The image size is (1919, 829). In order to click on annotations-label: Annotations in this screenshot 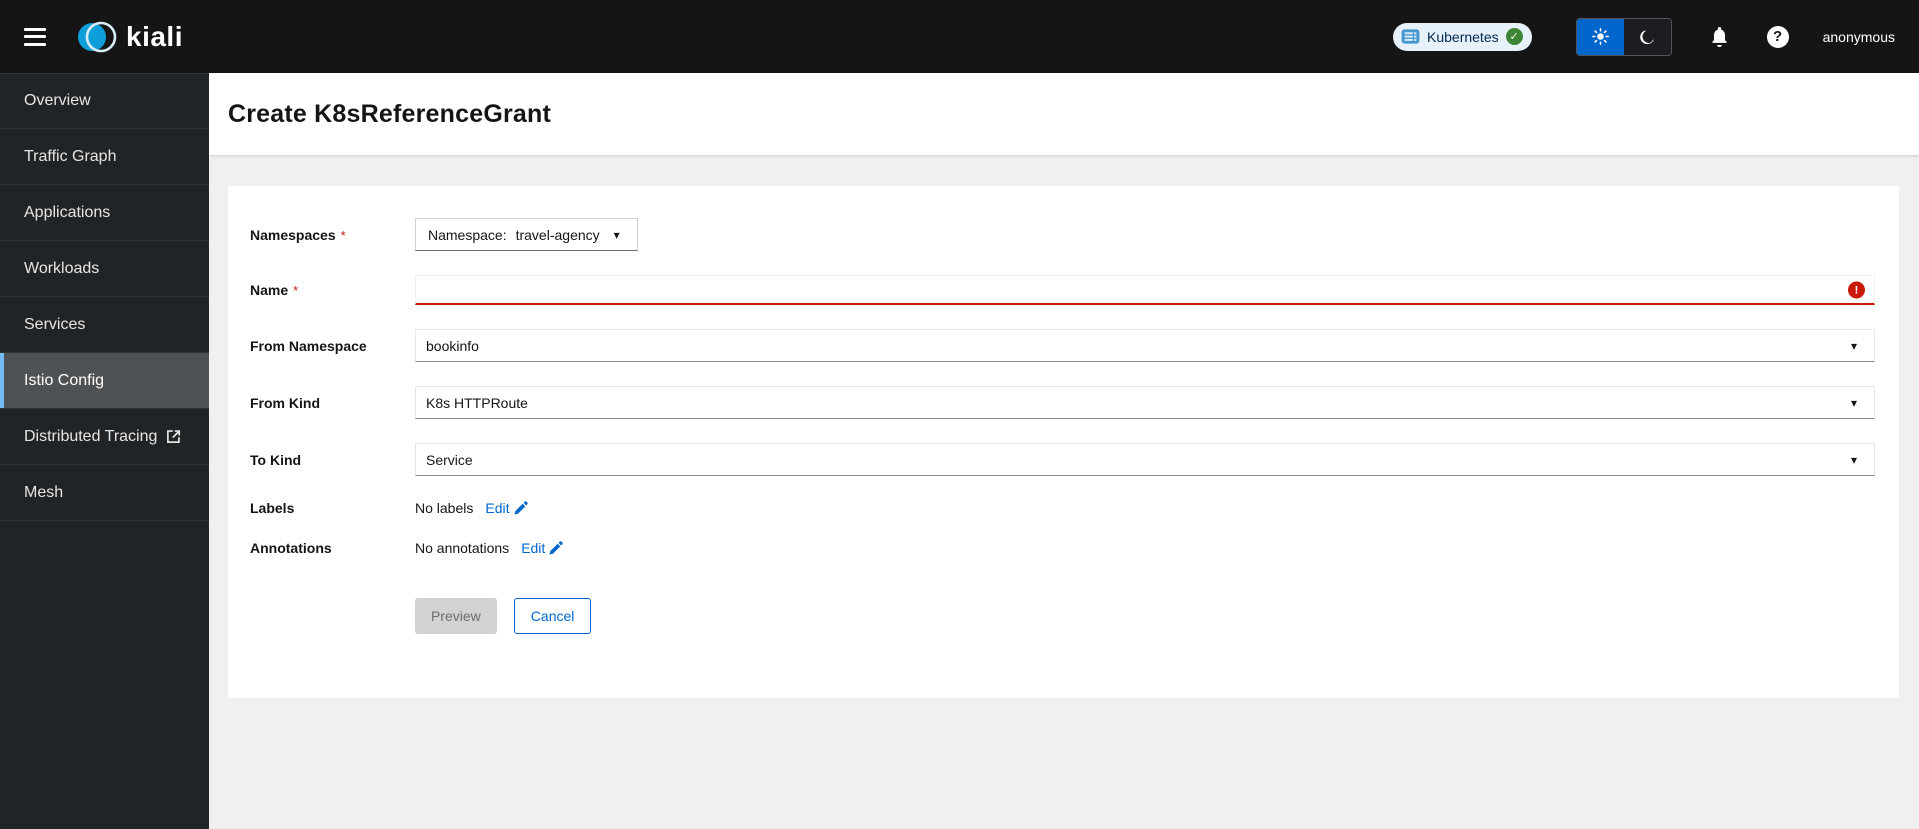, I will do `click(291, 548)`.